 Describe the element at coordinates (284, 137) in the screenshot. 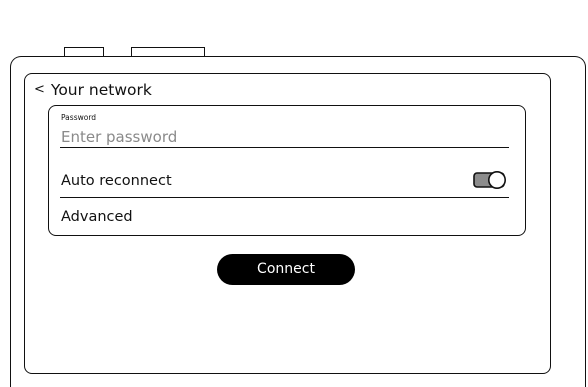

I see `password-input` at that location.